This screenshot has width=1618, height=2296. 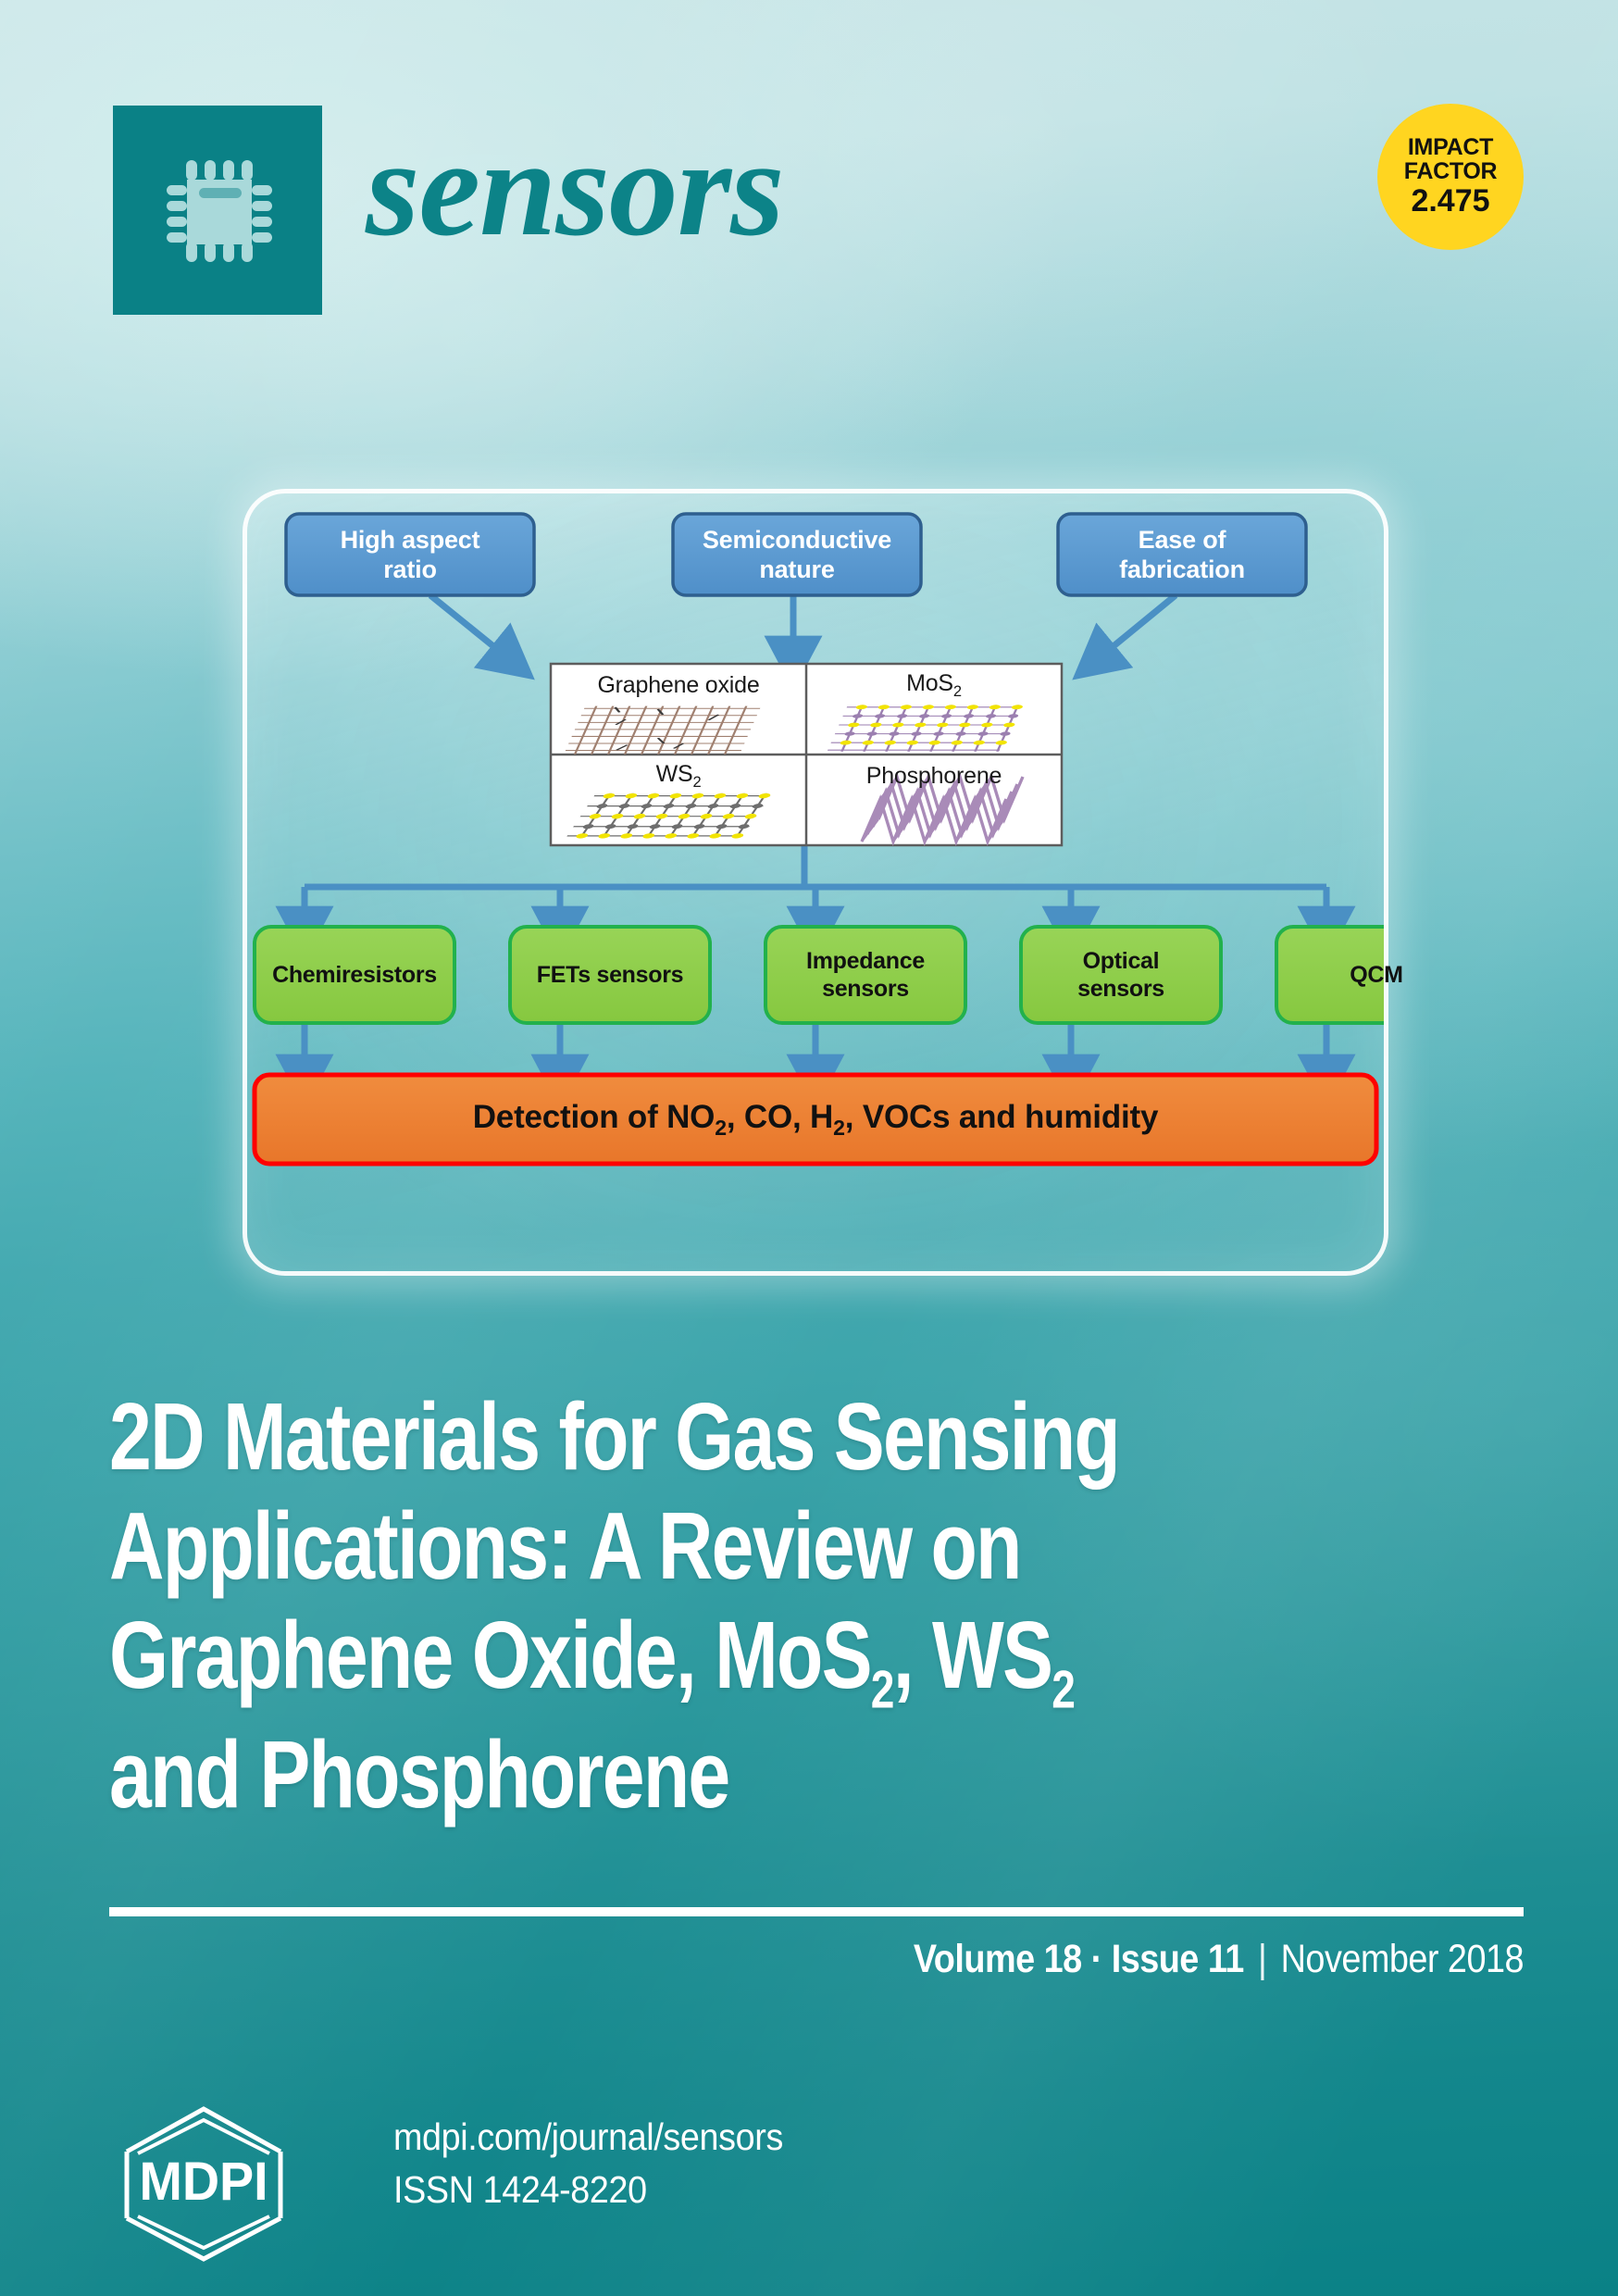 I want to click on mdpi-wordmark: MDPI, so click(x=203, y=2182).